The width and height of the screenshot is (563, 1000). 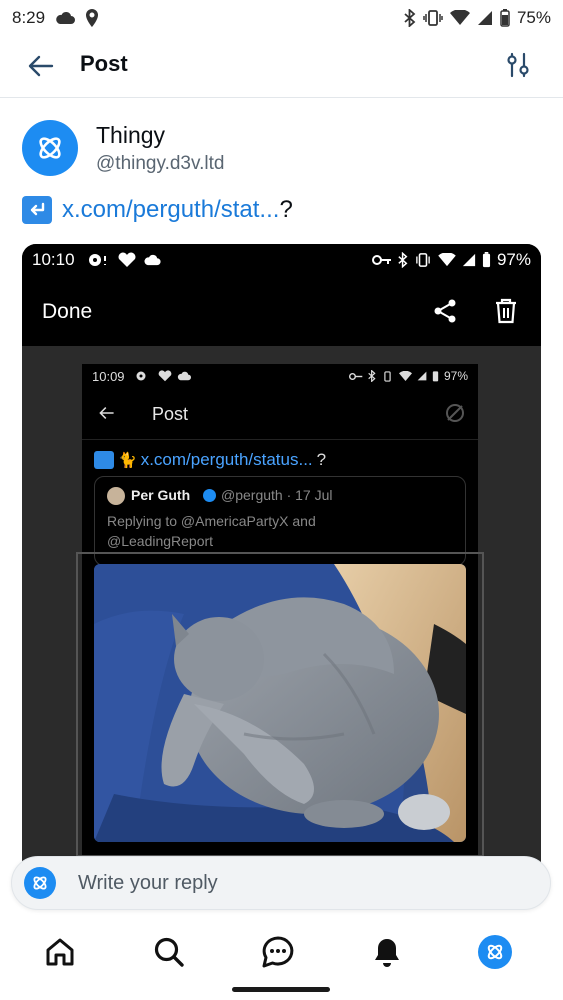 I want to click on search-icon, so click(x=169, y=952).